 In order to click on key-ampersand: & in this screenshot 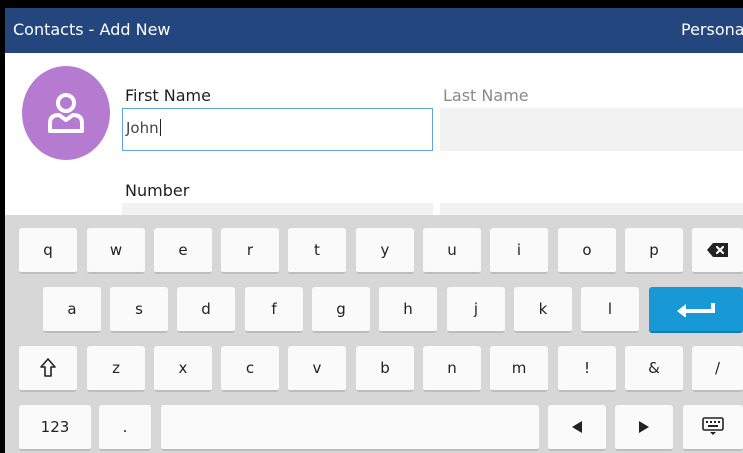, I will do `click(654, 369)`.